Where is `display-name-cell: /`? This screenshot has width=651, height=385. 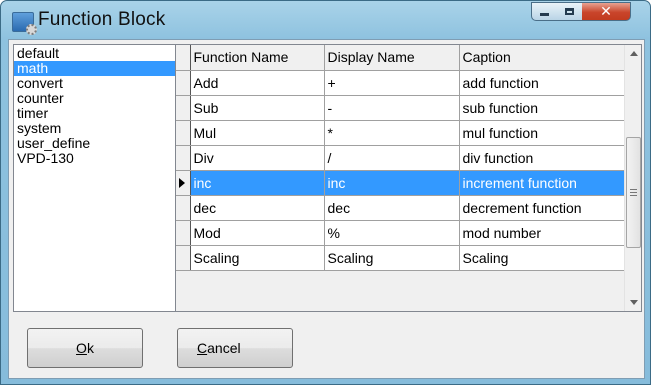 display-name-cell: / is located at coordinates (392, 158).